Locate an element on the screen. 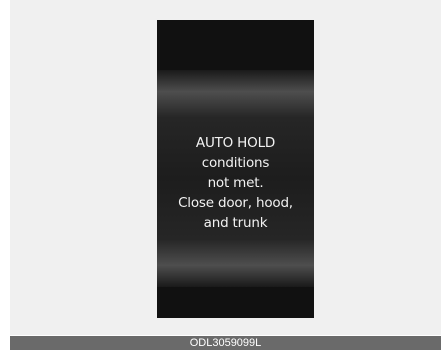 This screenshot has height=350, width=441. message-line: AUTO HOLD is located at coordinates (235, 143).